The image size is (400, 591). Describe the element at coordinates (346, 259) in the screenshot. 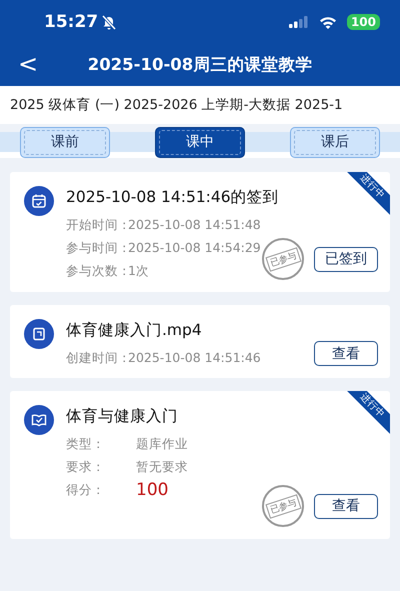

I see `signed-in-button: 已签到` at that location.